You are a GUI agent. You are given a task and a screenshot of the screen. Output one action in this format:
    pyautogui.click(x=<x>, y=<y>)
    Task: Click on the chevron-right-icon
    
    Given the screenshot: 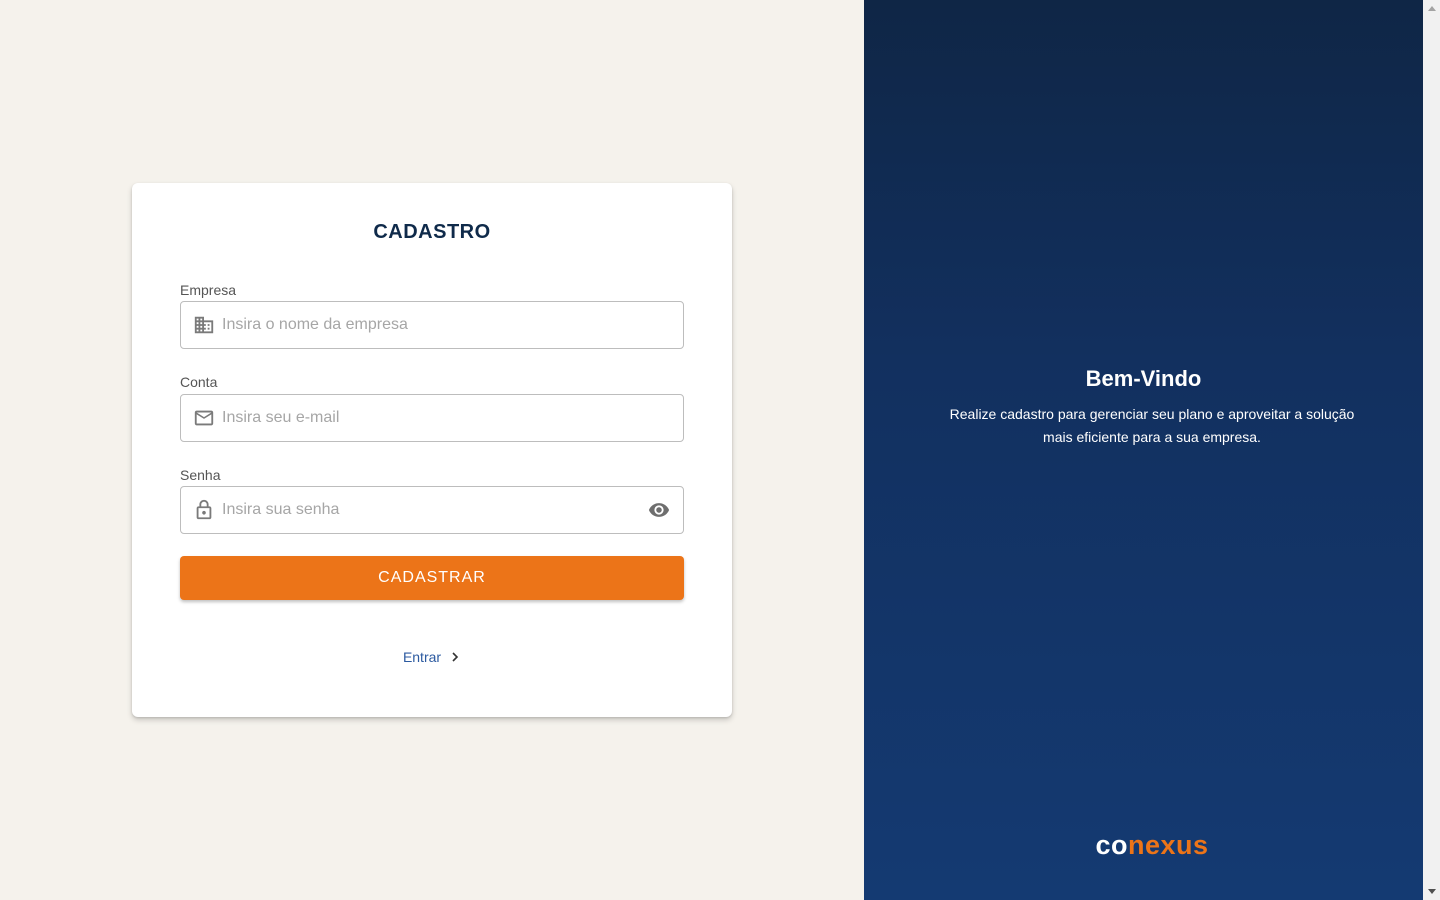 What is the action you would take?
    pyautogui.click(x=455, y=657)
    